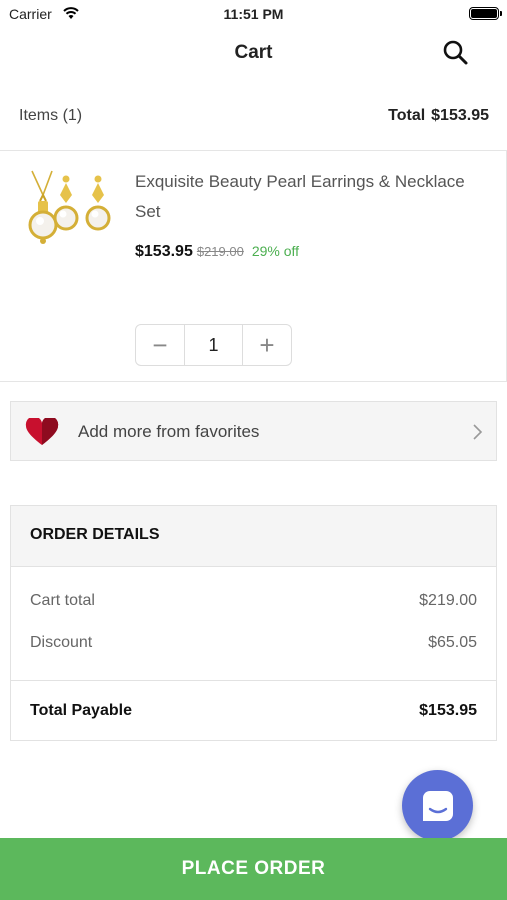  Describe the element at coordinates (253, 869) in the screenshot. I see `place-order-button: PLACE ORDER` at that location.